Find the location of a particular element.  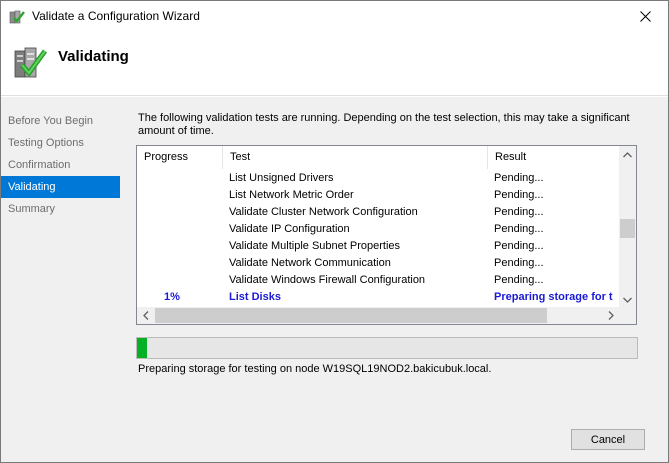

list-header: Progress Test Result is located at coordinates (378, 157).